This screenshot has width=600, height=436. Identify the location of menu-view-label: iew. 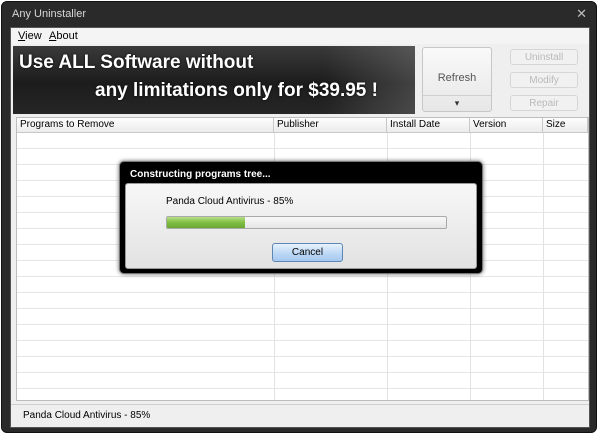
(33, 36).